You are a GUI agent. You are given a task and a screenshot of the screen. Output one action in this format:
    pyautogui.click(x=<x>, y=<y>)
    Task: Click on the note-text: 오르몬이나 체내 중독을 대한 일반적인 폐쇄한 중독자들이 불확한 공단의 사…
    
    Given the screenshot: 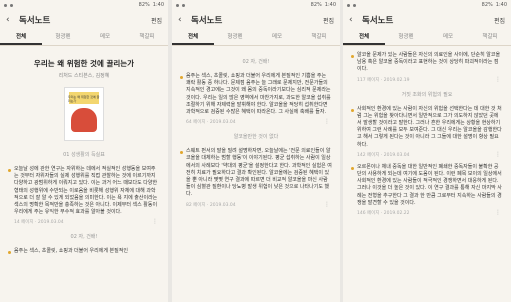 What is the action you would take?
    pyautogui.click(x=429, y=184)
    